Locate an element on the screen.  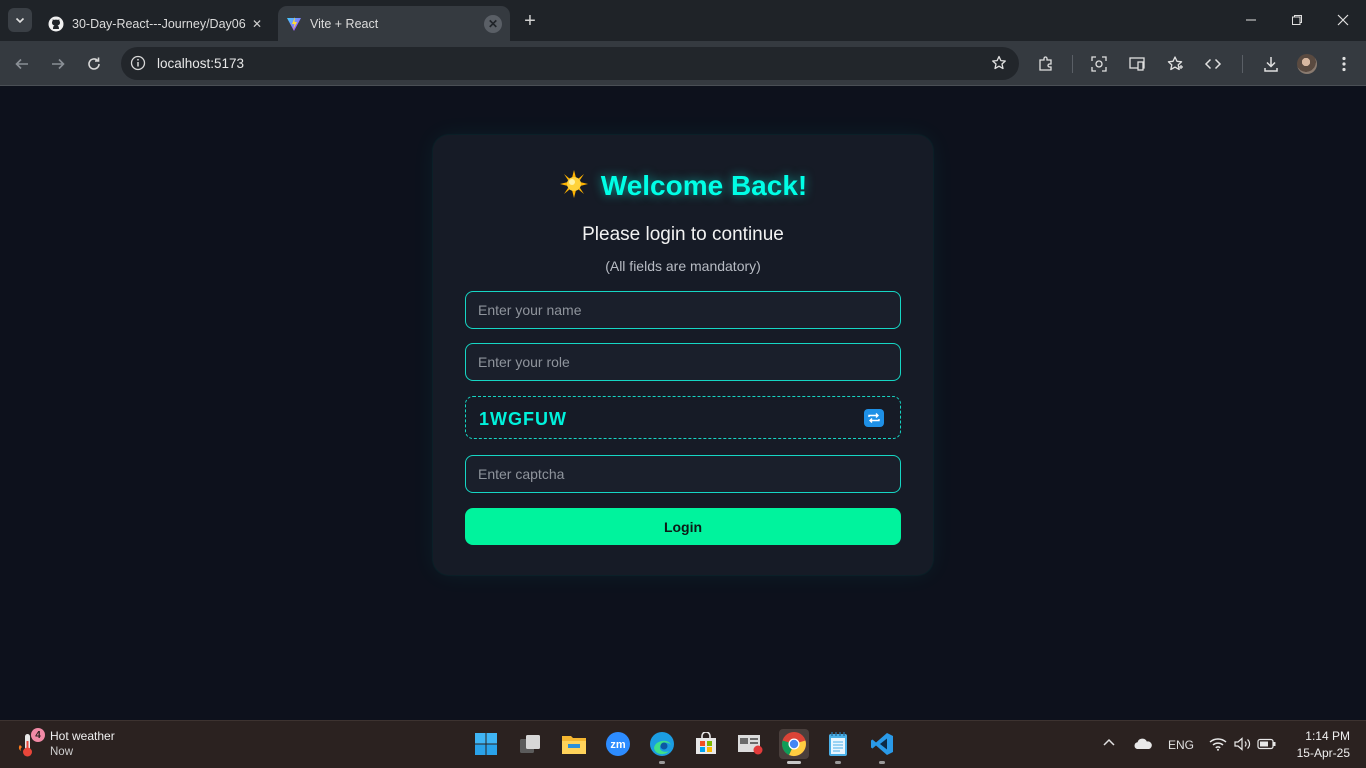
chrome-icon is located at coordinates (794, 744).